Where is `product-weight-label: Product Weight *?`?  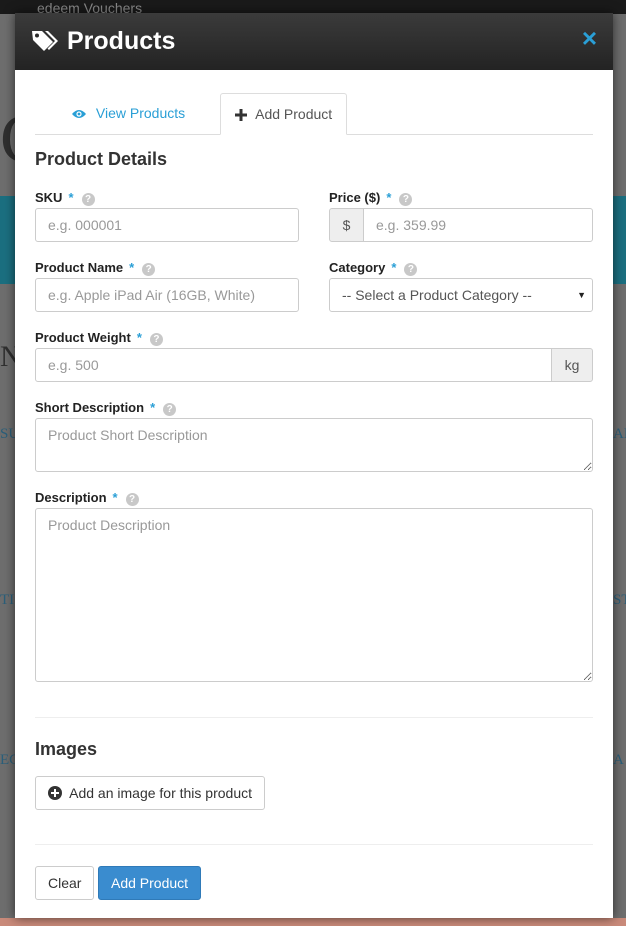
product-weight-label: Product Weight *? is located at coordinates (99, 338).